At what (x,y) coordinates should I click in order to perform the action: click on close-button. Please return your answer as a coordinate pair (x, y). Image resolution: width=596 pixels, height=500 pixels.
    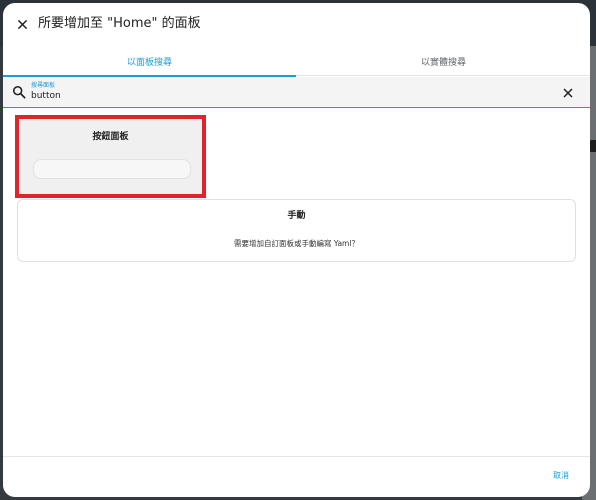
    Looking at the image, I should click on (22, 24).